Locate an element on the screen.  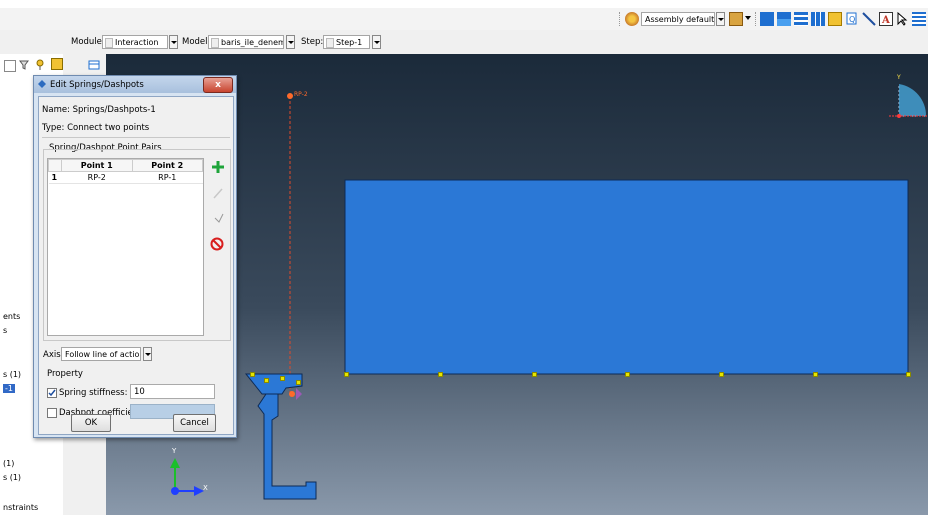
svg-text: Q is located at coordinates (852, 19).